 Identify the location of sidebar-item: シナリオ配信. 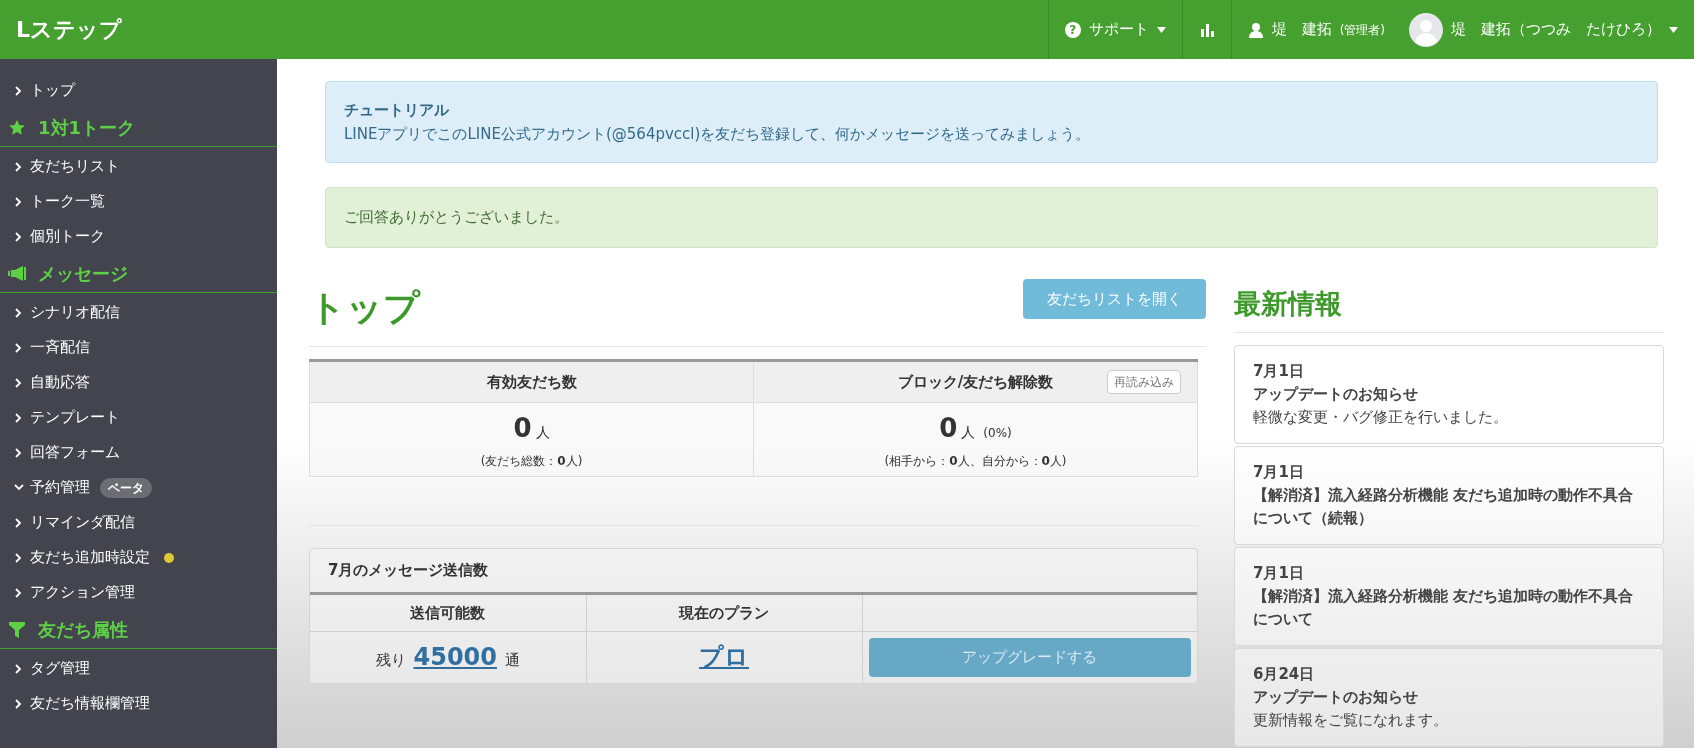
(138, 312).